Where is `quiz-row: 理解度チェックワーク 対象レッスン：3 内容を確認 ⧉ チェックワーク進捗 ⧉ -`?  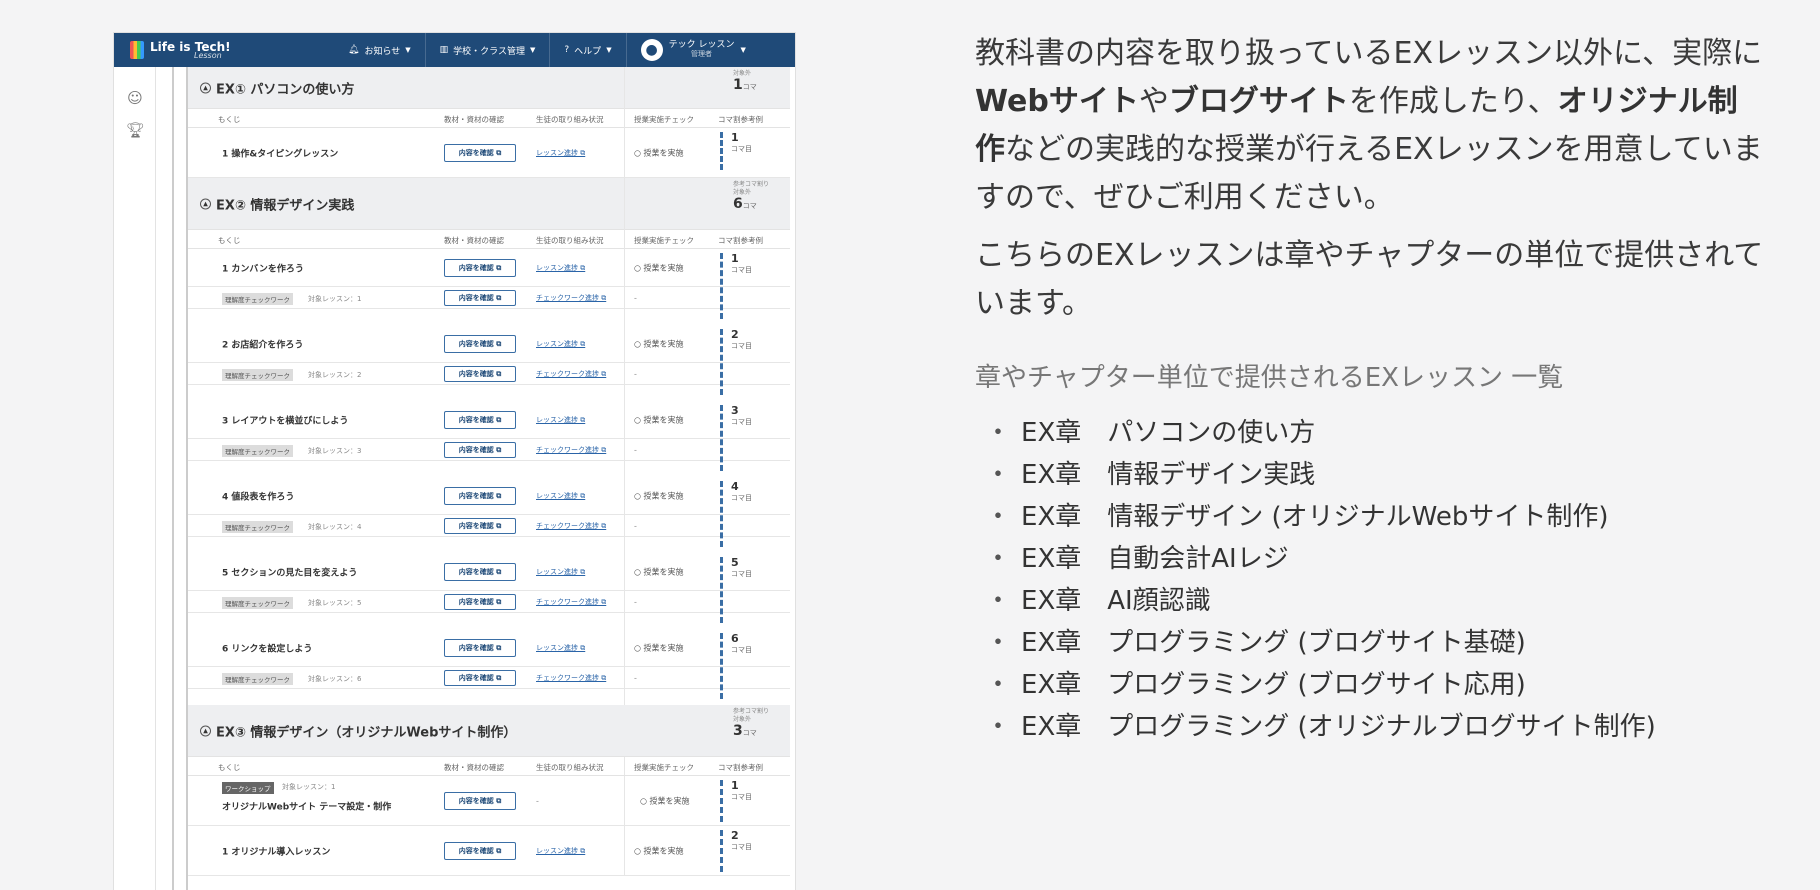
quiz-row: 理解度チェックワーク 対象レッスン：3 内容を確認 ⧉ チェックワーク進捗 ⧉ - is located at coordinates (489, 450).